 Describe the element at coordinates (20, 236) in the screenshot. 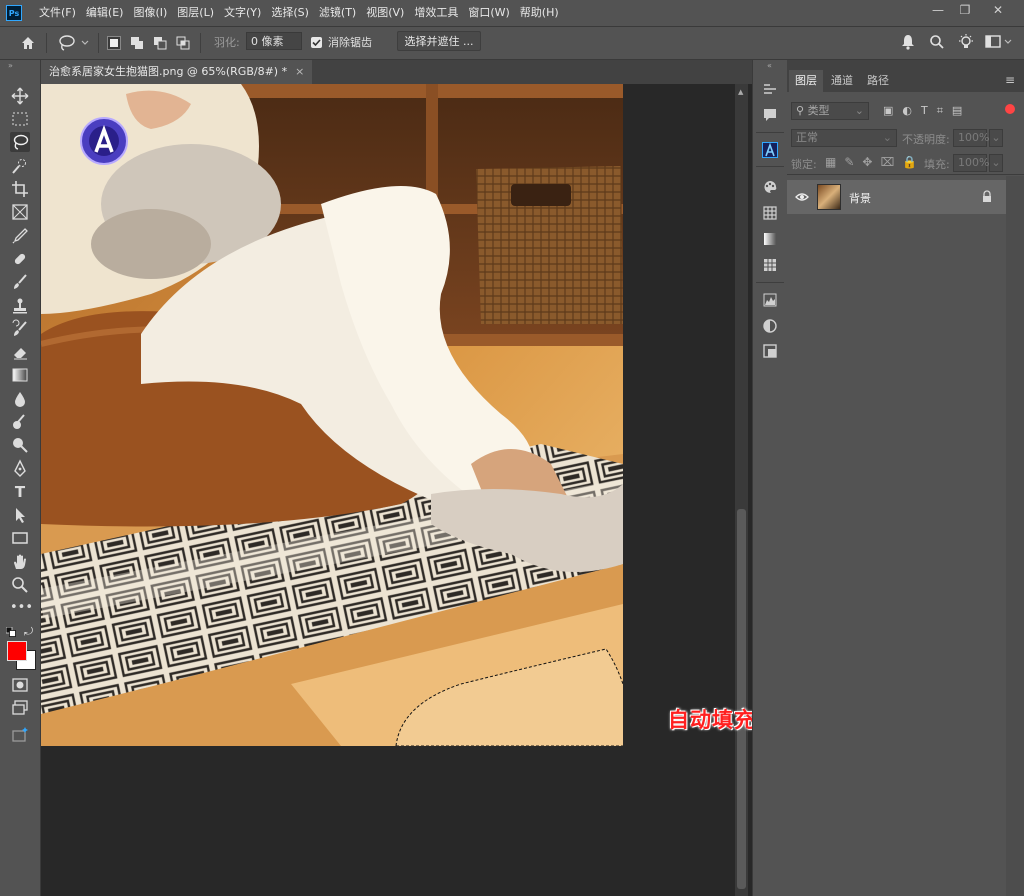

I see `eyedropper-tool-icon` at that location.